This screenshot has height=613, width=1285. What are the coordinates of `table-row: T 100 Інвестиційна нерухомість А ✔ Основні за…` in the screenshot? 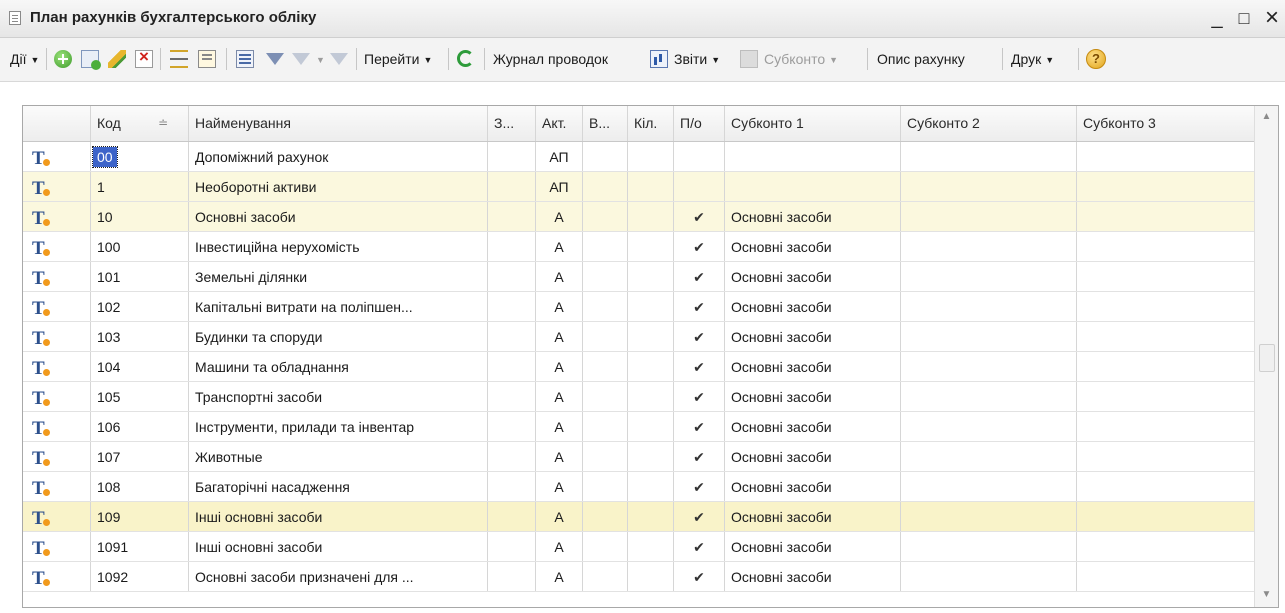 It's located at (639, 247).